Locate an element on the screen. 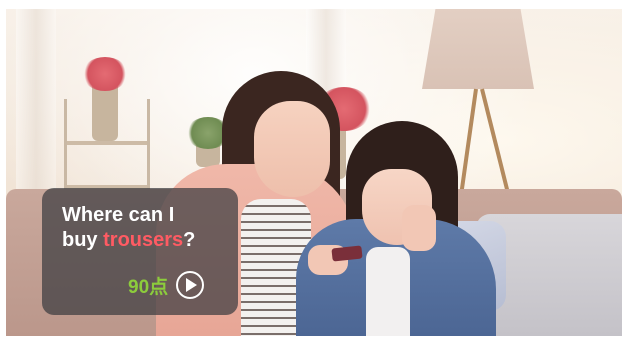 This screenshot has width=626, height=342. question-mark: ? is located at coordinates (189, 240).